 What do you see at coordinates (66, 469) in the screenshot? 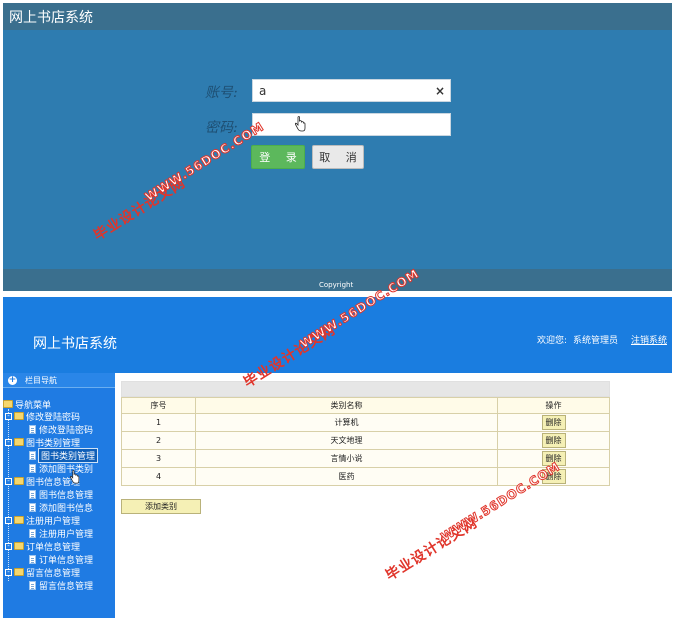
I see `sidebar-item-label: 添加图书类别` at bounding box center [66, 469].